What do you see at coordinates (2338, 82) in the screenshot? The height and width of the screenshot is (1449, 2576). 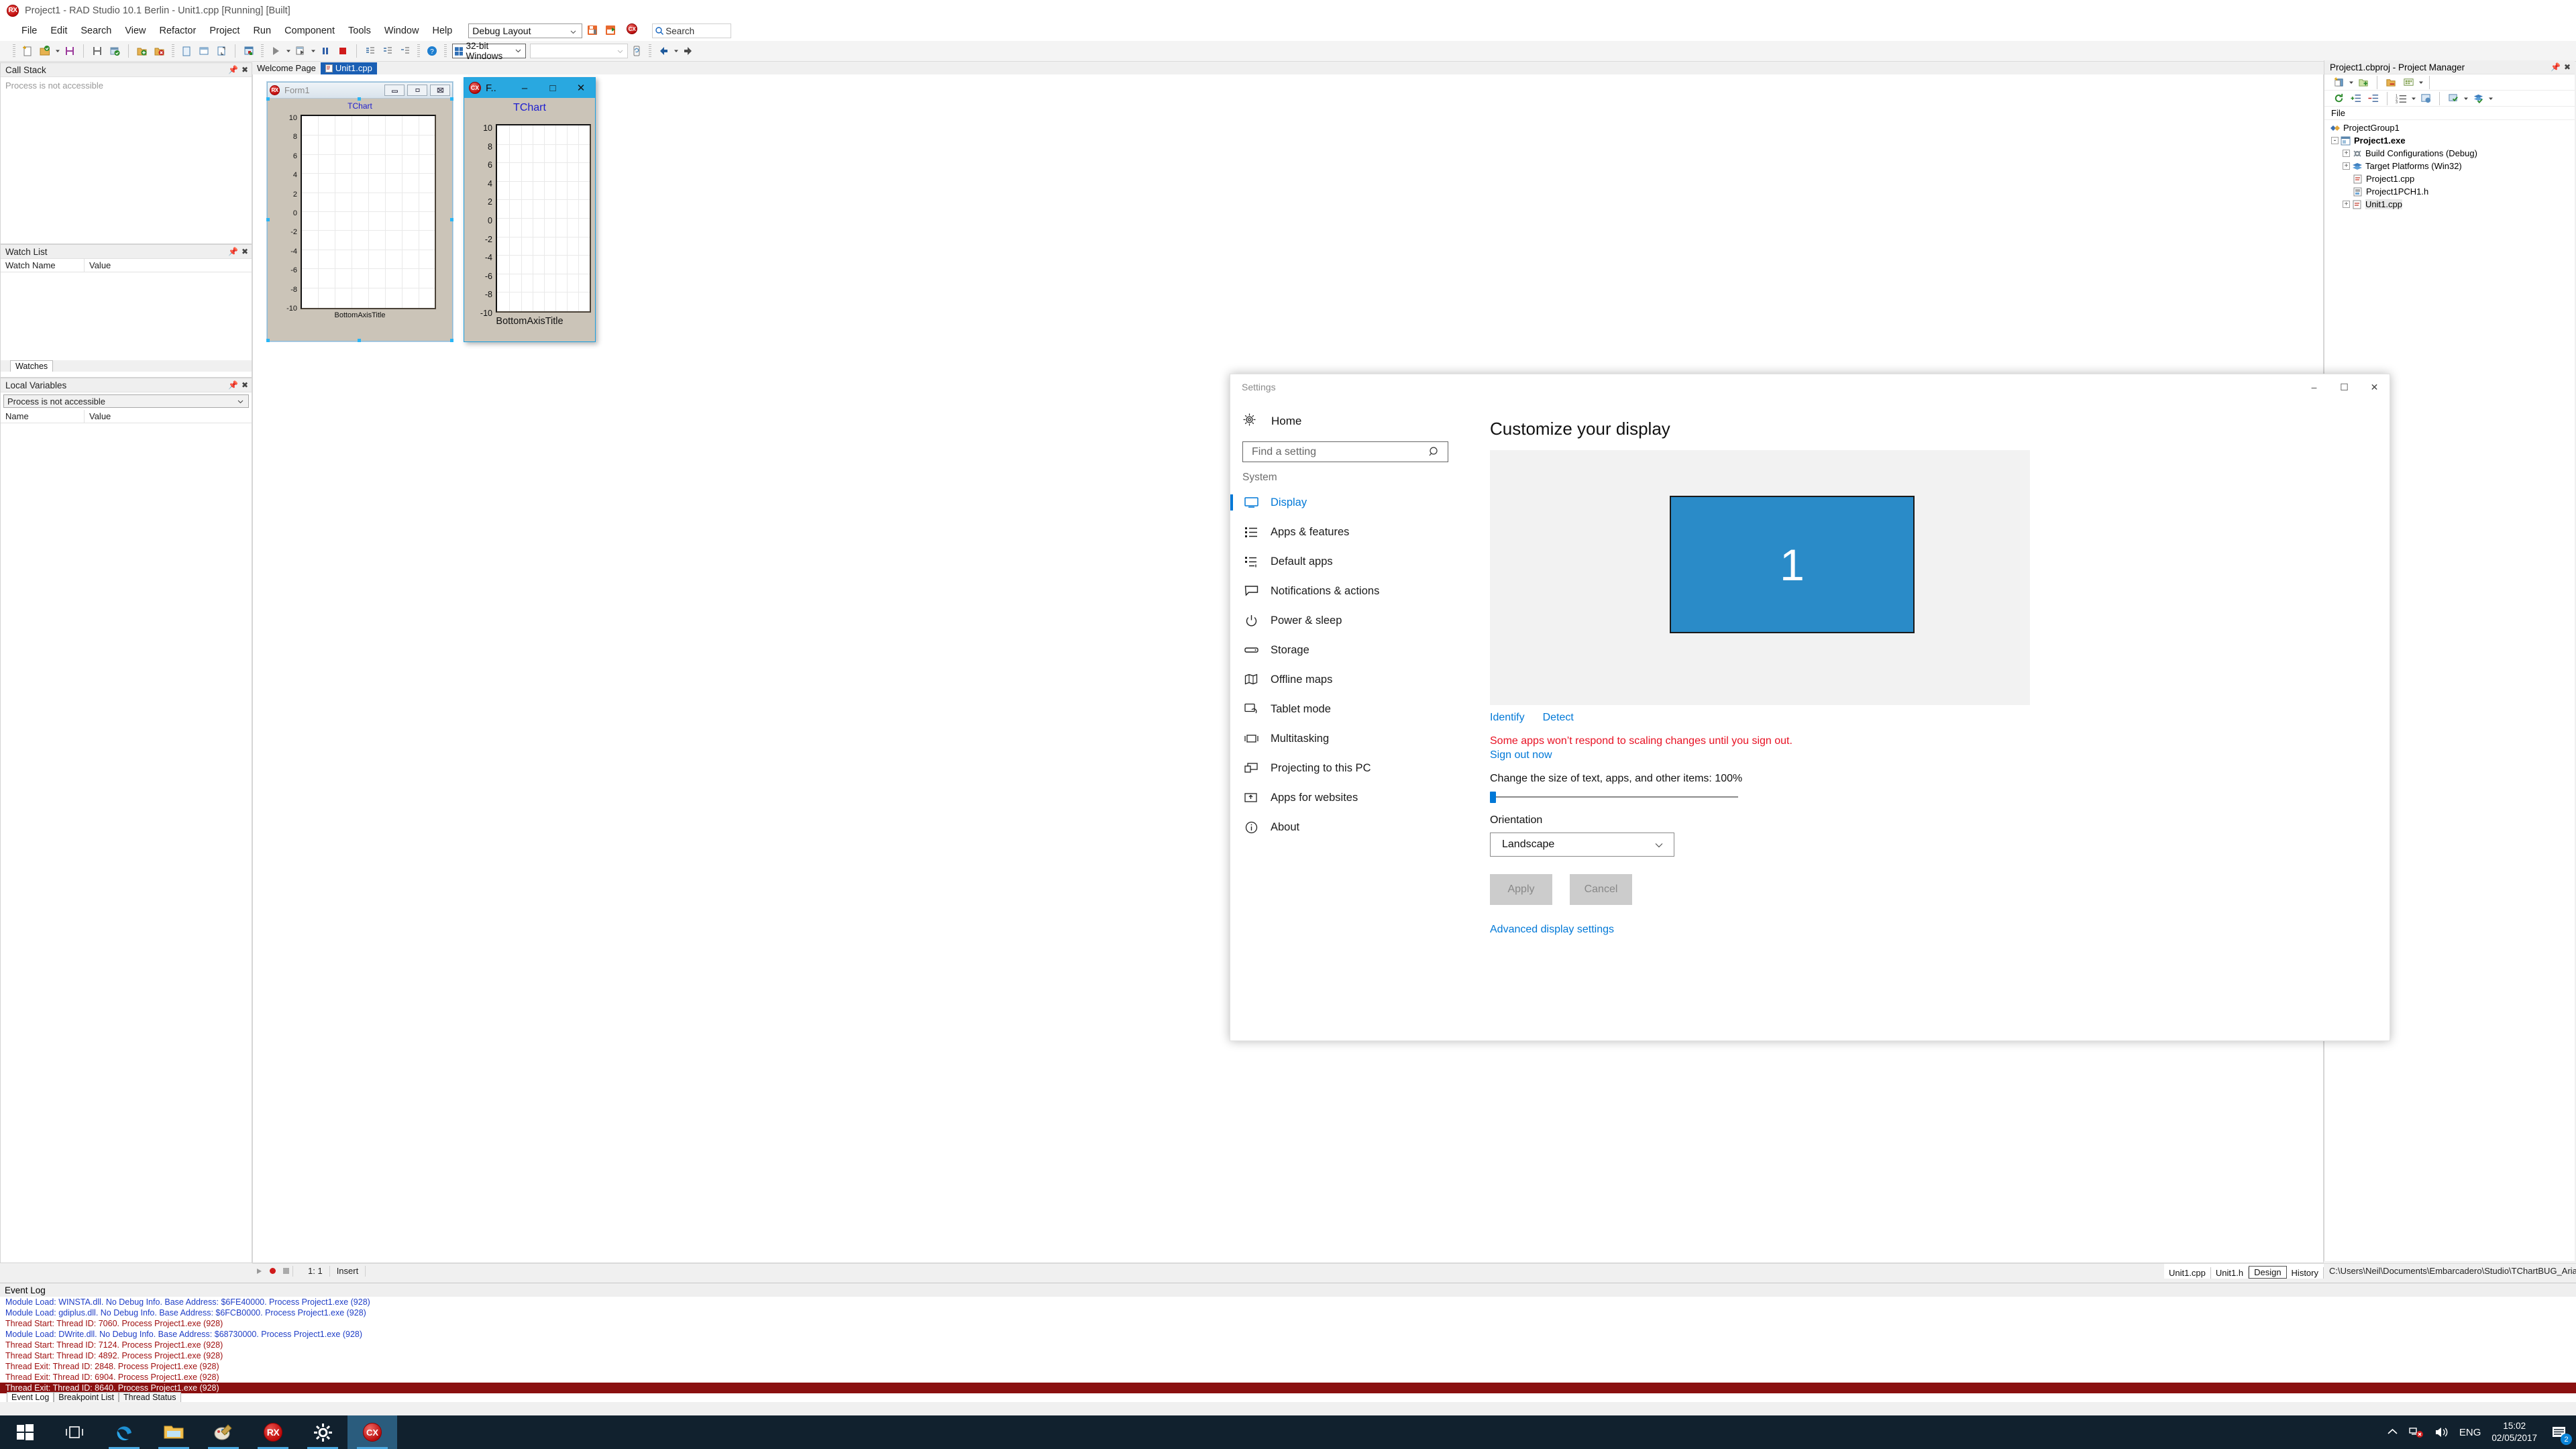 I see `new-project-button` at bounding box center [2338, 82].